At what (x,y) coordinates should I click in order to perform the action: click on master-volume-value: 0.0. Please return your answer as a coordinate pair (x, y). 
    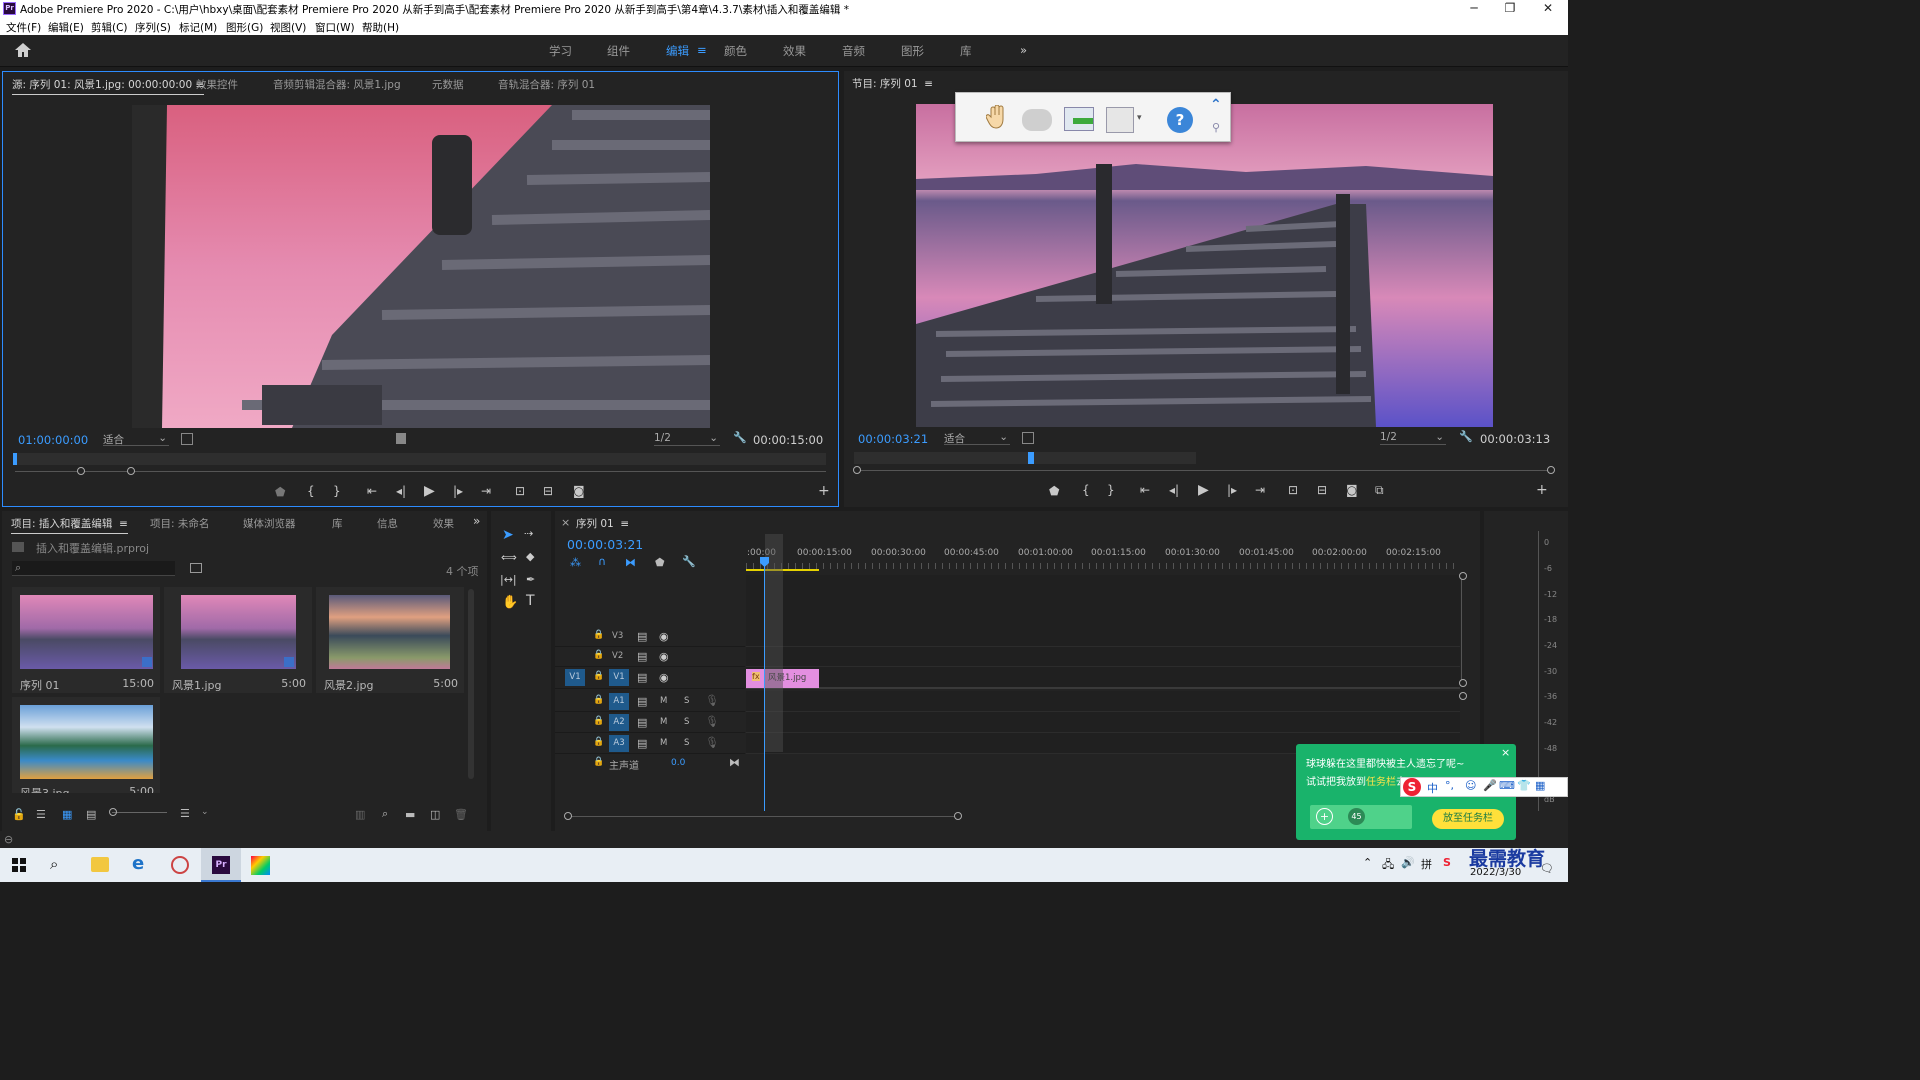
    Looking at the image, I should click on (678, 763).